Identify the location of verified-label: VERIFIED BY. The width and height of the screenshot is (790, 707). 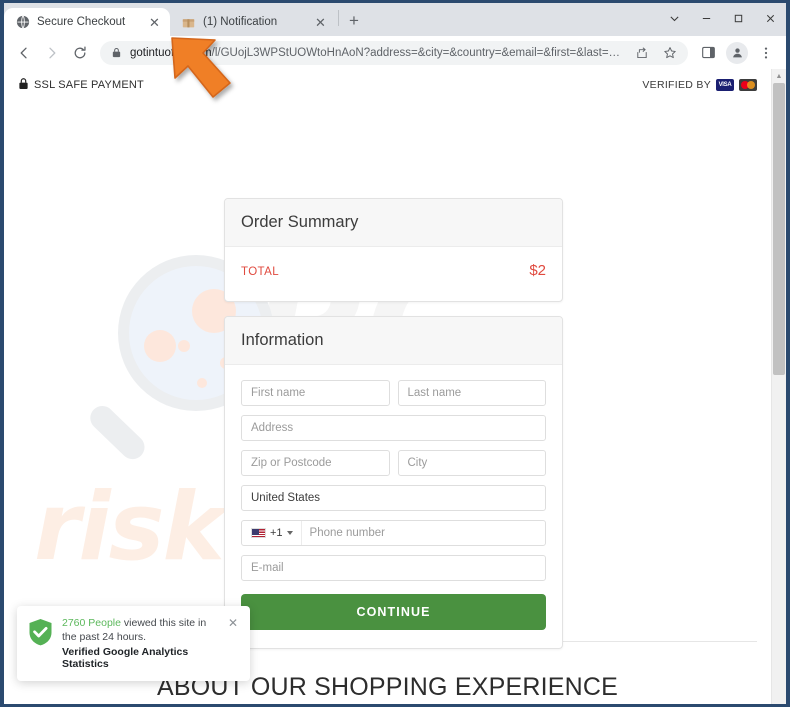
(676, 85).